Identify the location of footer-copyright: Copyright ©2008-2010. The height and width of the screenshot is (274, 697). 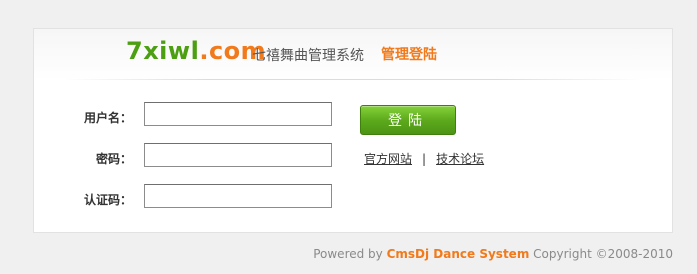
(601, 254).